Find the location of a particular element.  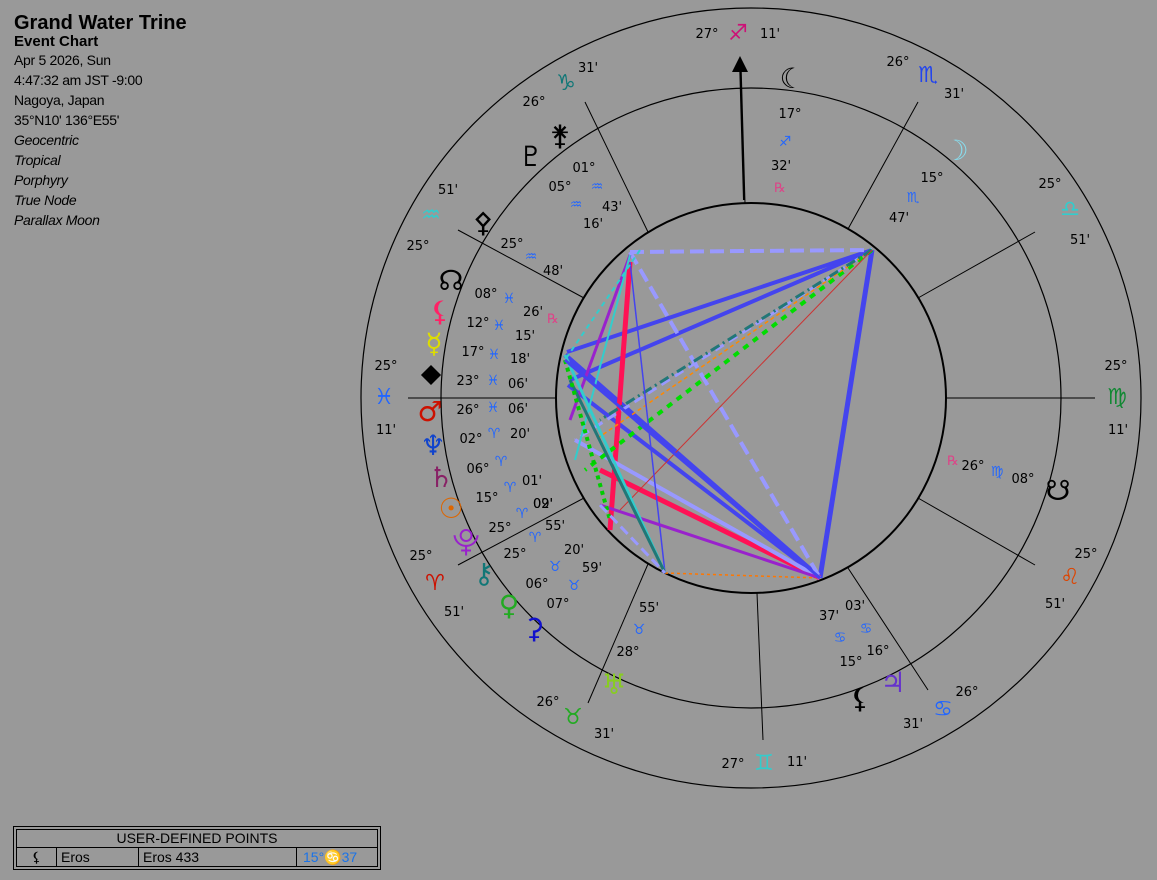

north-node-minute: 26' is located at coordinates (533, 312).